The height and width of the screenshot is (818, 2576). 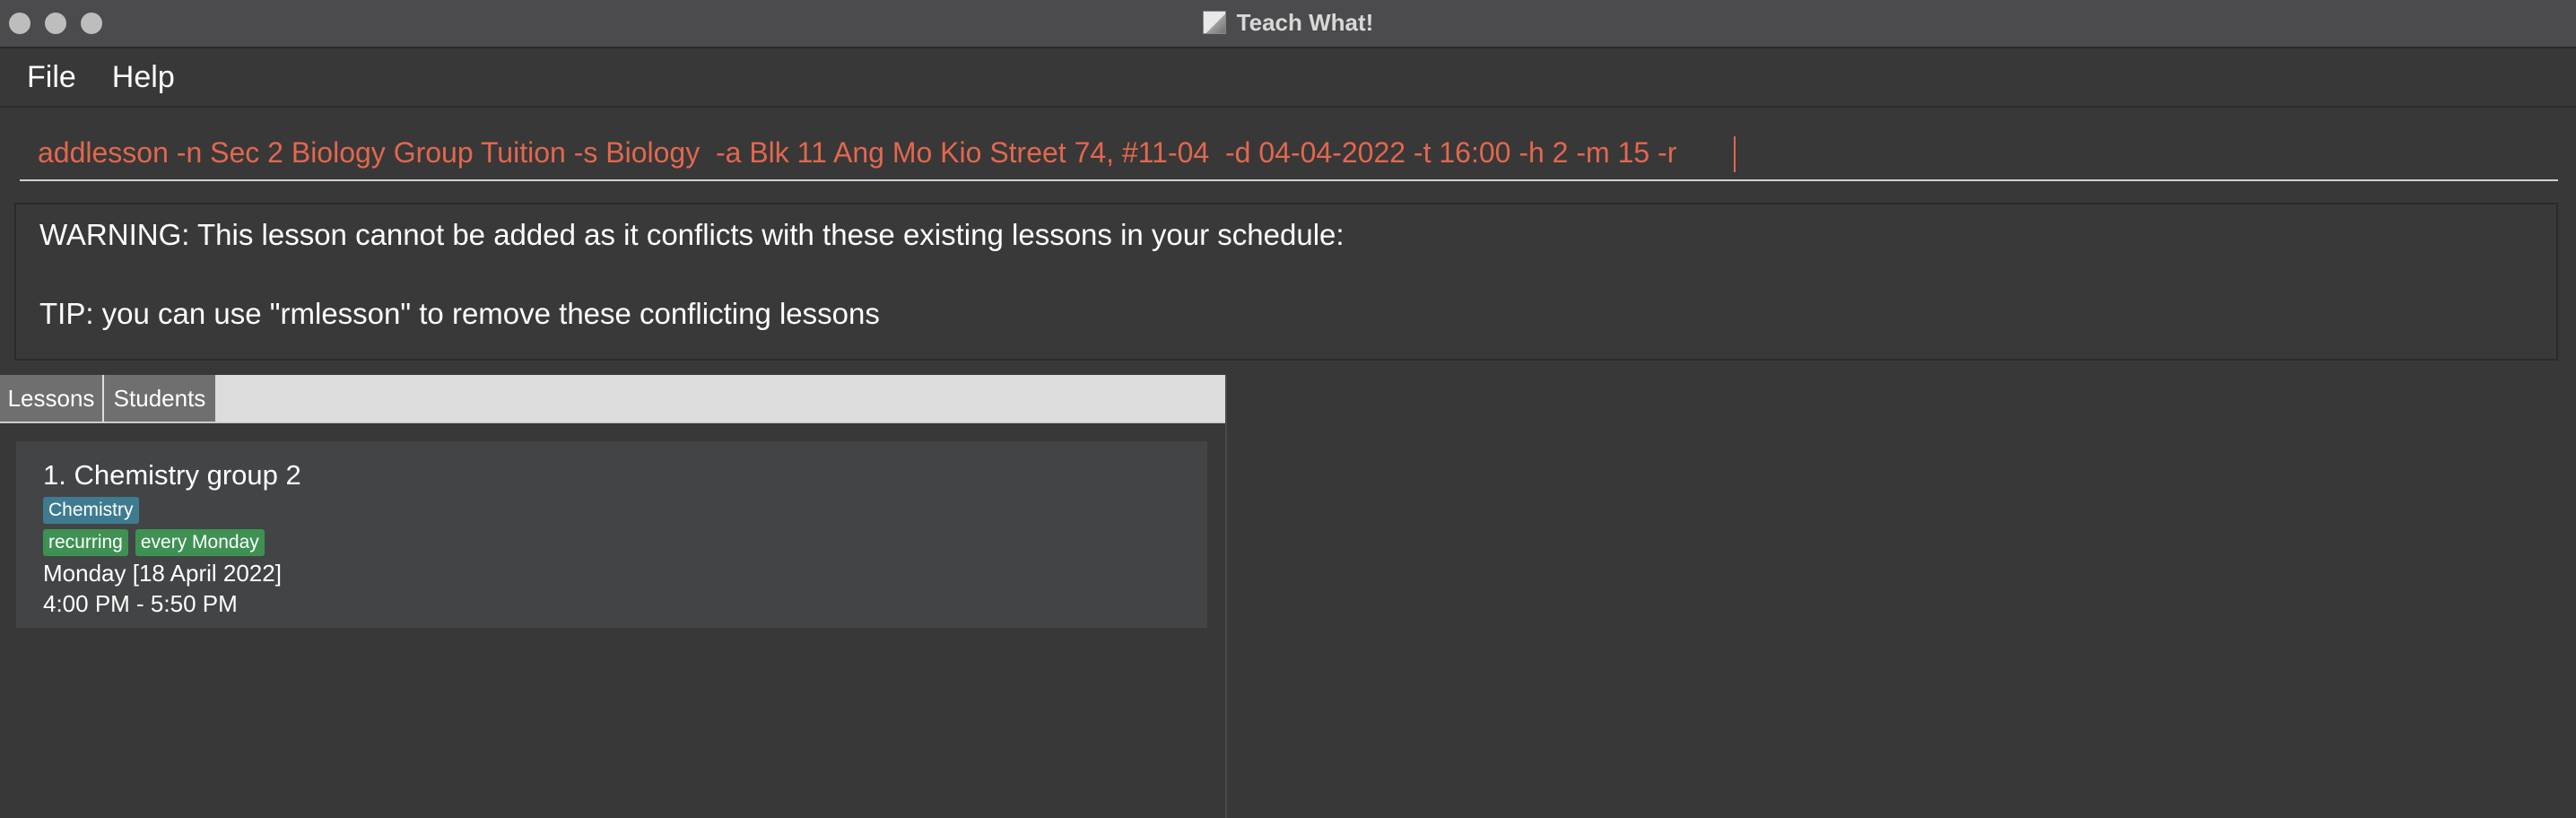 What do you see at coordinates (52, 398) in the screenshot?
I see `tab-lessons: Lessons` at bounding box center [52, 398].